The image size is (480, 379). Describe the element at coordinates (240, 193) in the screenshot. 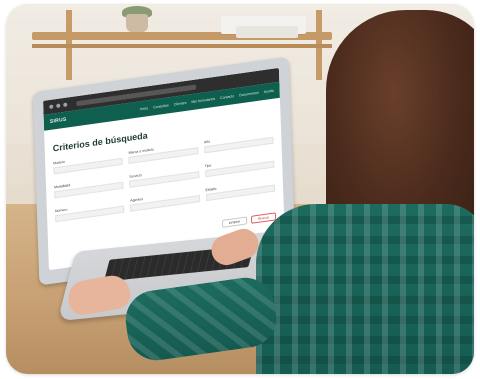

I see `form-field: Estado` at that location.